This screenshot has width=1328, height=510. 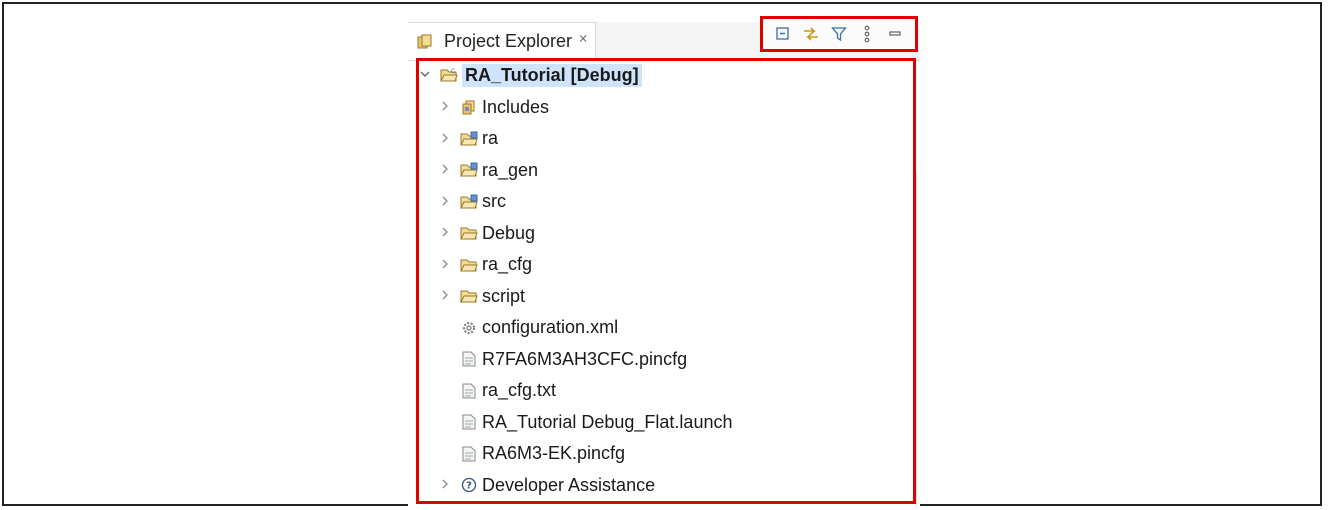 I want to click on tree-item: Debug, so click(x=486, y=233).